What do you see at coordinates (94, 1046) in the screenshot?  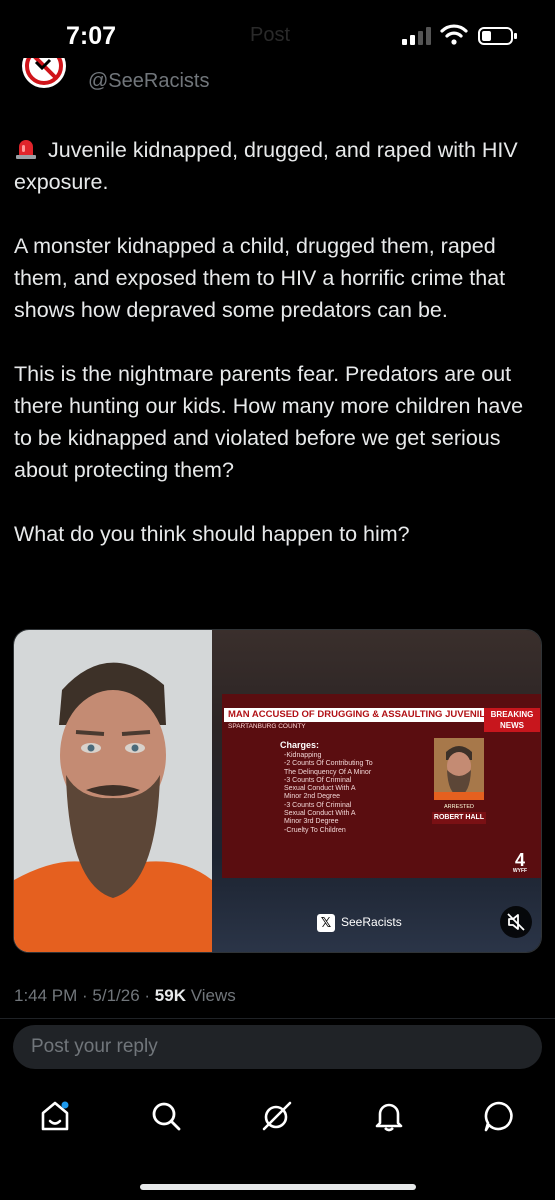 I see `reply-placeholder: Post your reply` at bounding box center [94, 1046].